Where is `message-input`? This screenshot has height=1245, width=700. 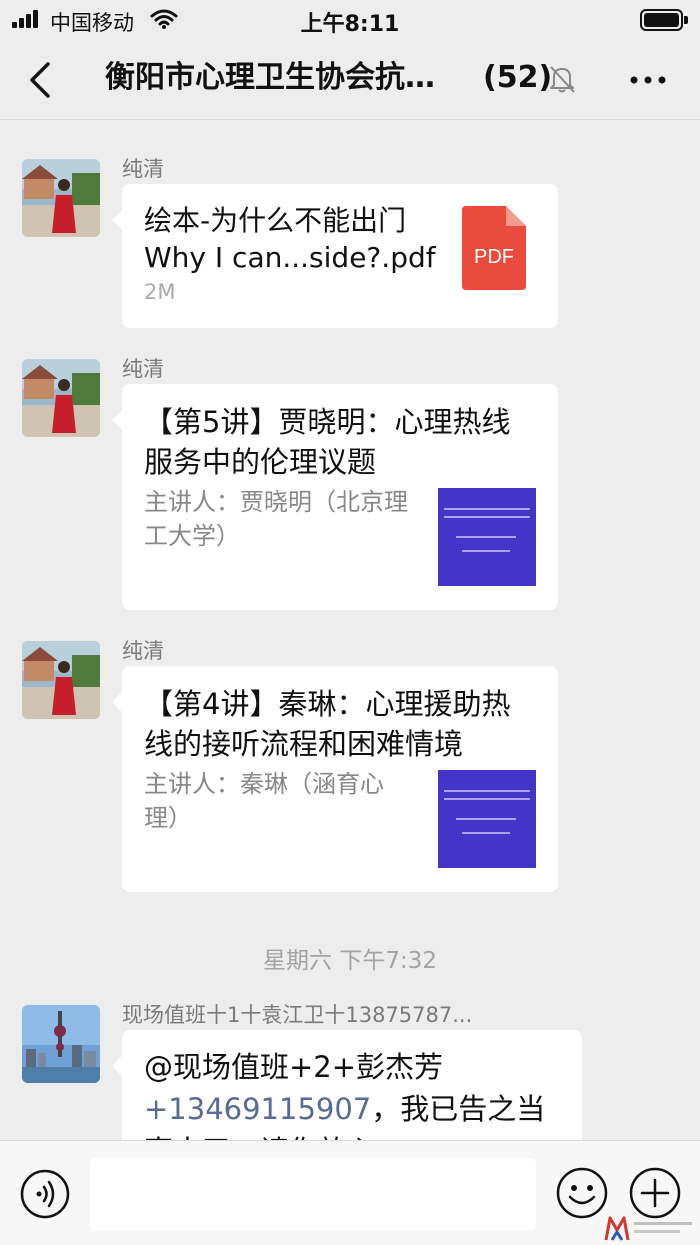
message-input is located at coordinates (313, 1194).